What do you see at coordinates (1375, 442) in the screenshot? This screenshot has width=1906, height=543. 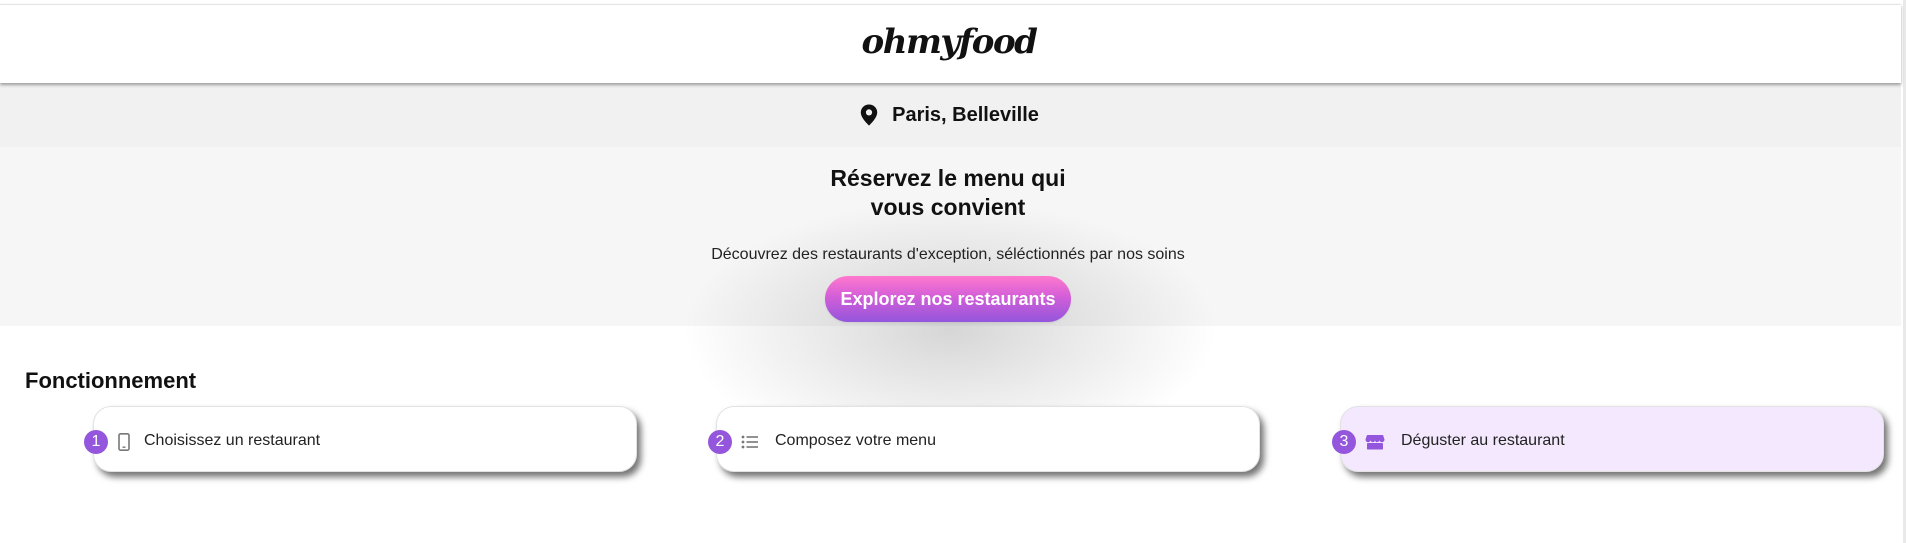 I see `store-icon` at bounding box center [1375, 442].